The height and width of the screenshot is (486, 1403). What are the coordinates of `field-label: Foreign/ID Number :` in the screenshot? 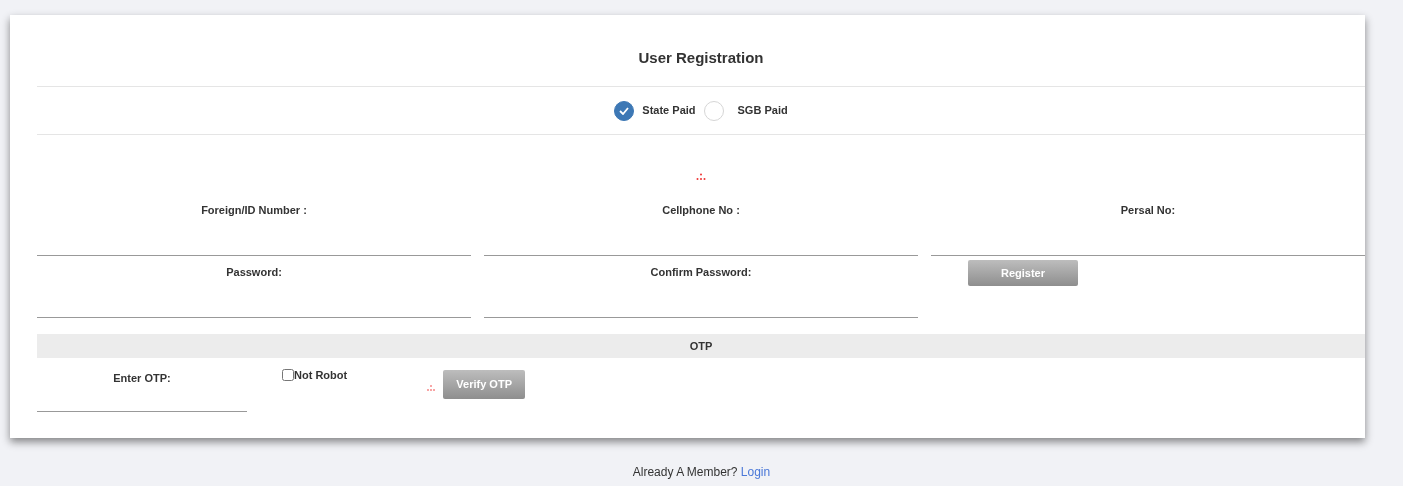 It's located at (254, 210).